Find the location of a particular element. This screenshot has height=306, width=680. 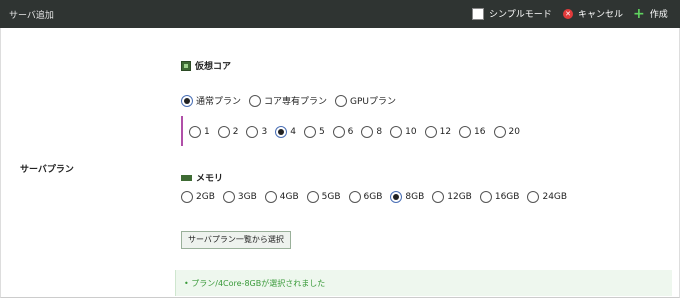

core-label: 16 is located at coordinates (480, 132).